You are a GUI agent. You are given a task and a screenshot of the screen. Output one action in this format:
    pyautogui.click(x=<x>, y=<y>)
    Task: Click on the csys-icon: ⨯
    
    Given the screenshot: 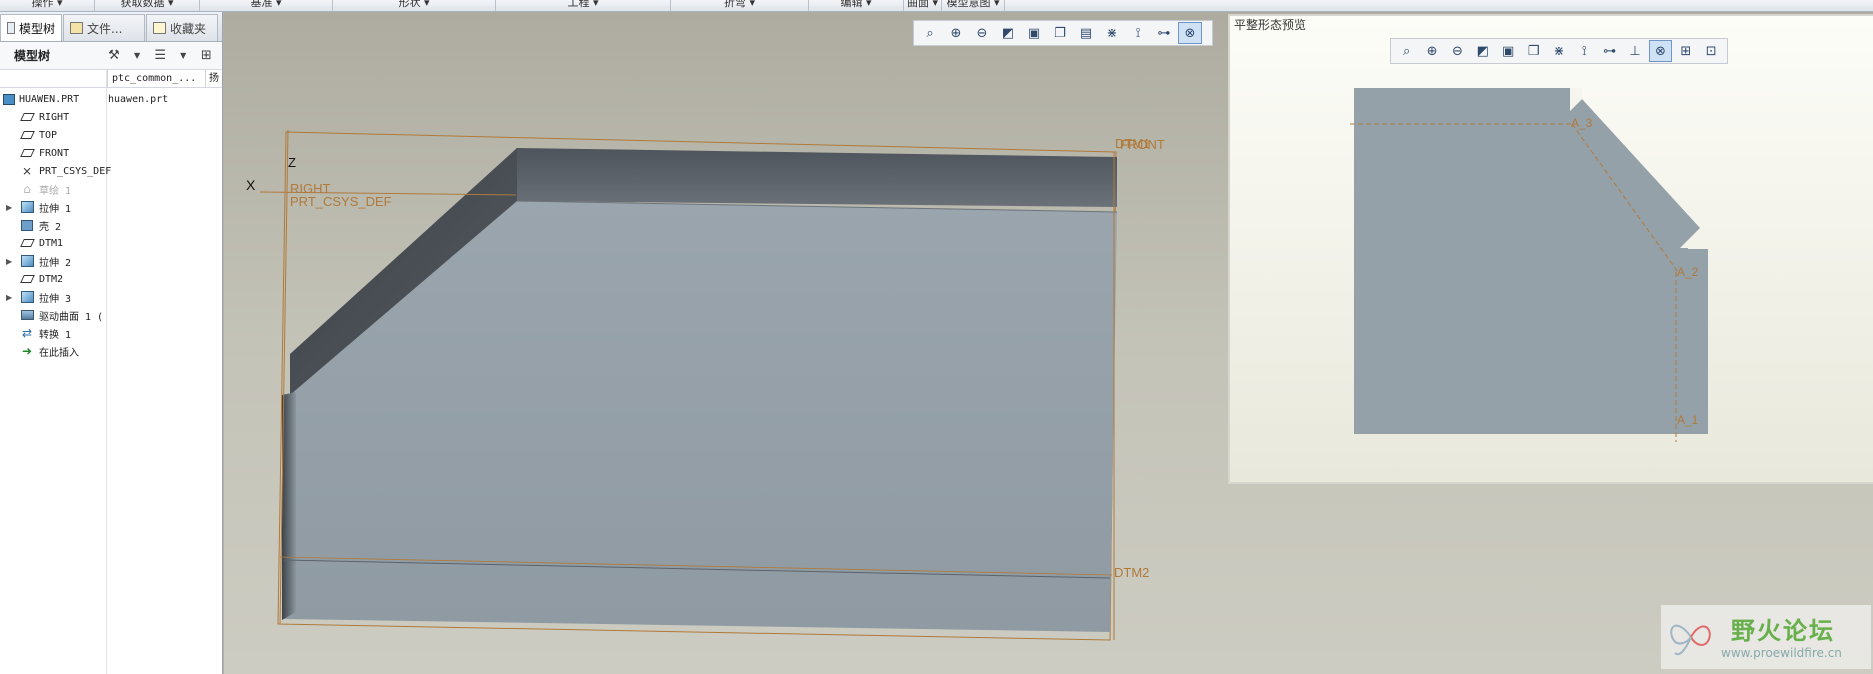 What is the action you would take?
    pyautogui.click(x=27, y=171)
    